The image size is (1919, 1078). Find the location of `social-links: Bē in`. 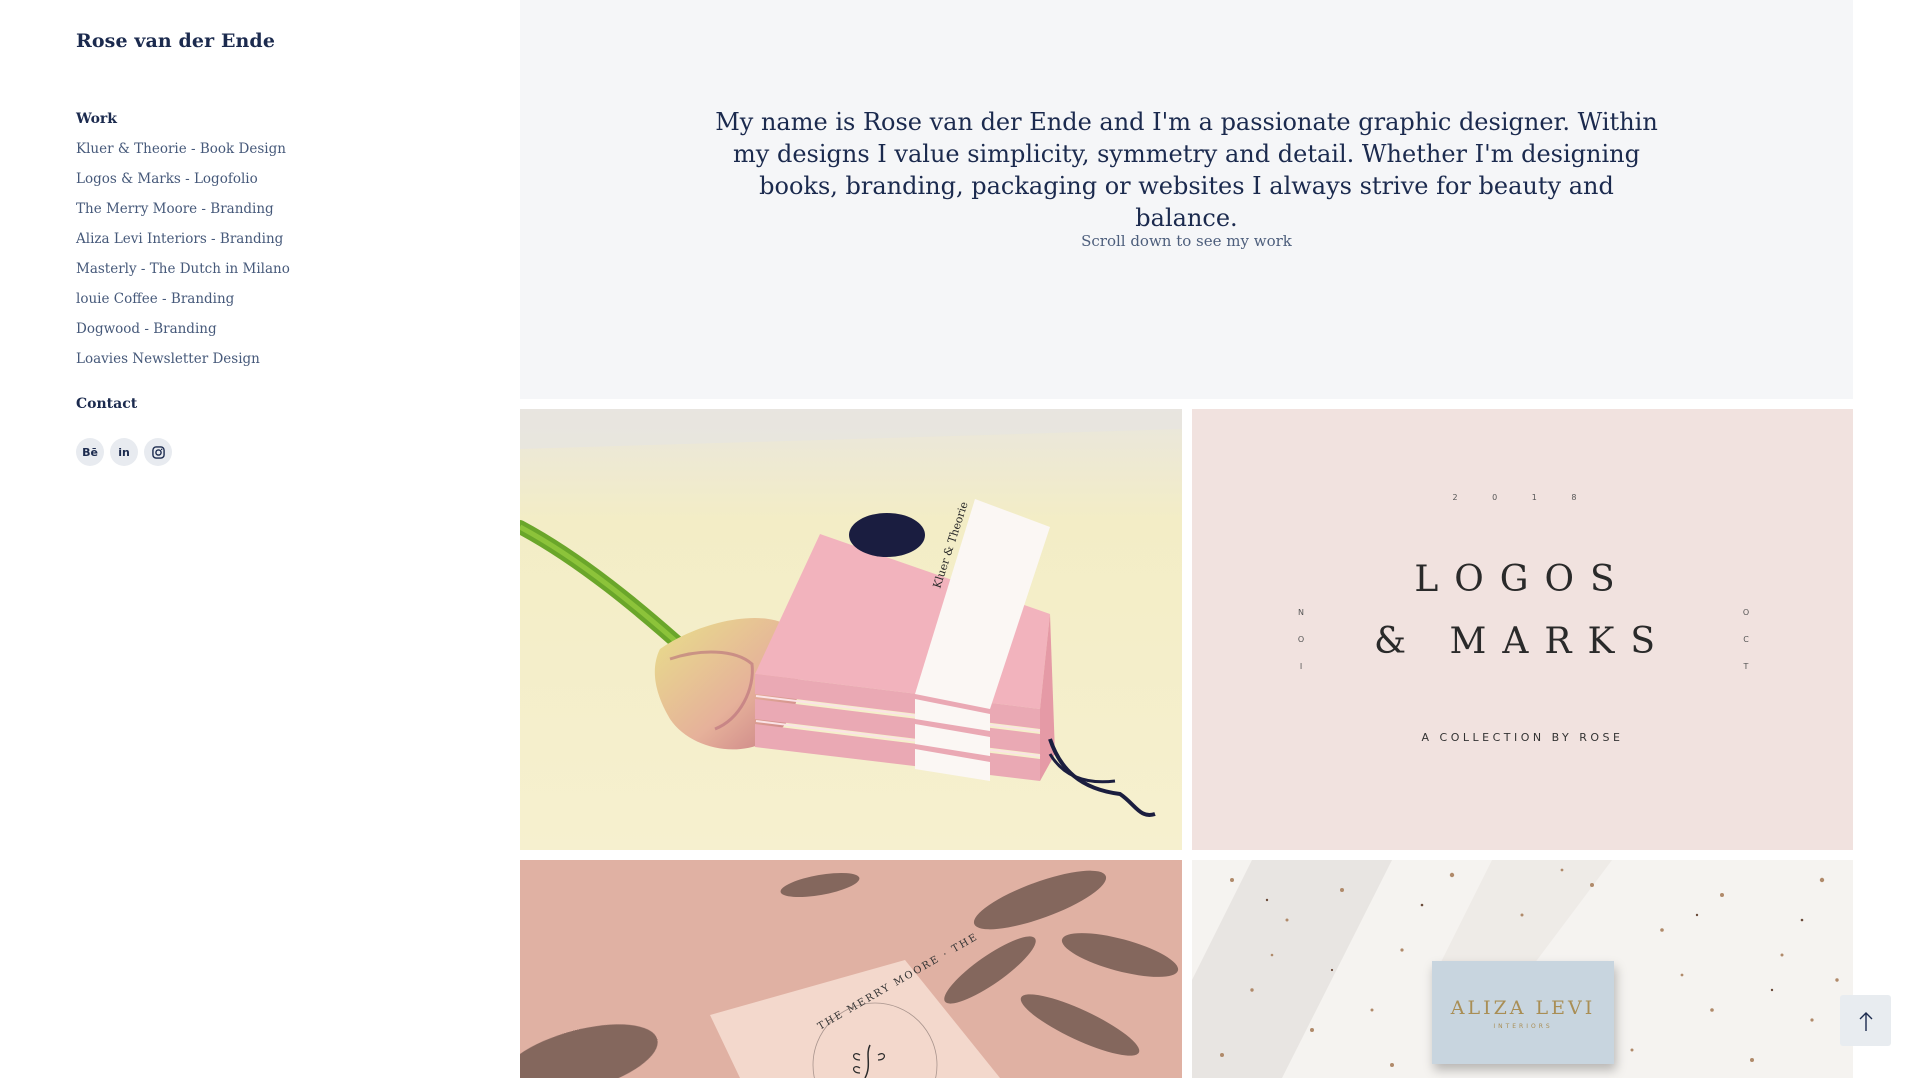

social-links: Bē in is located at coordinates (124, 452).